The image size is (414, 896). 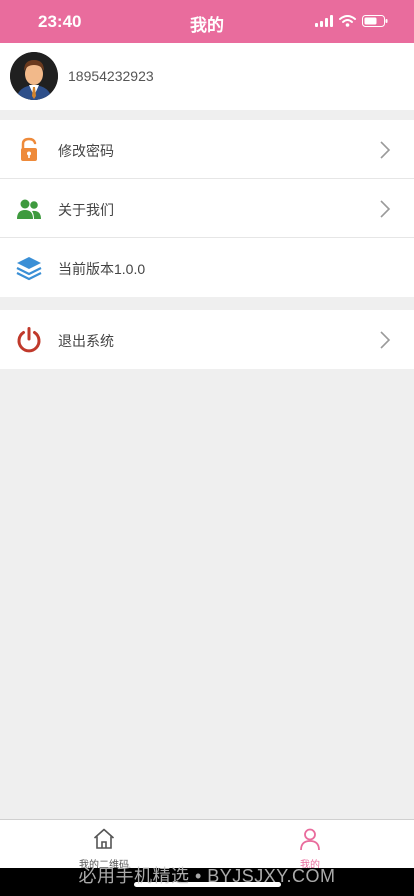 I want to click on battery-icon, so click(x=375, y=21).